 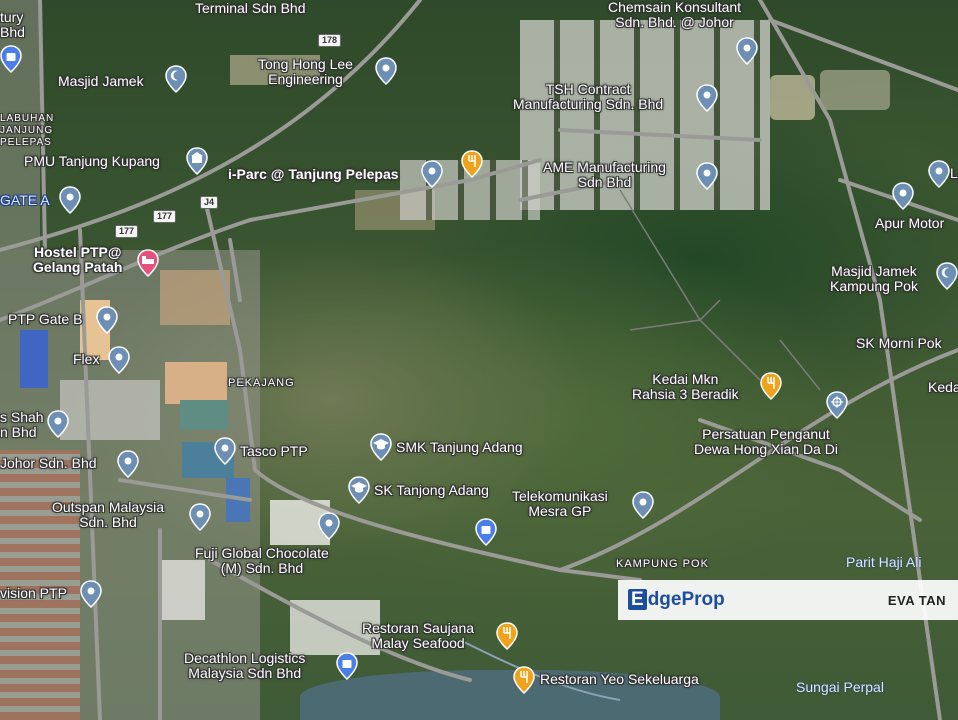 What do you see at coordinates (840, 687) in the screenshot?
I see `water-label-sungai-perpal: Sungai Perpal` at bounding box center [840, 687].